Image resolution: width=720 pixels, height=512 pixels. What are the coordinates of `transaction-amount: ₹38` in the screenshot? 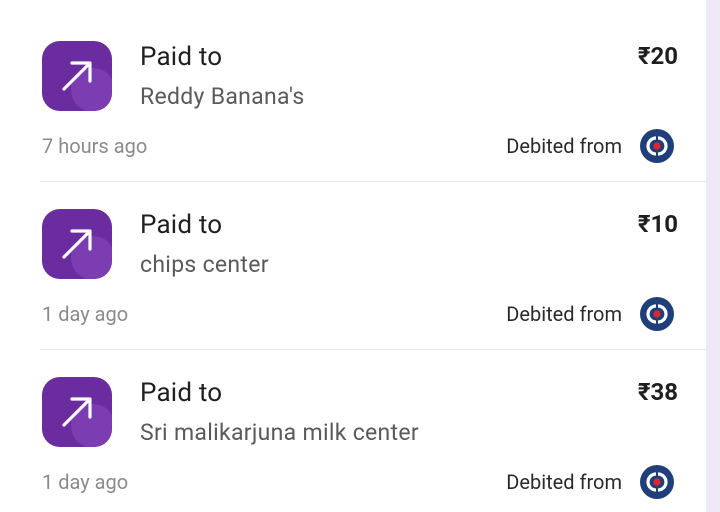 It's located at (657, 392).